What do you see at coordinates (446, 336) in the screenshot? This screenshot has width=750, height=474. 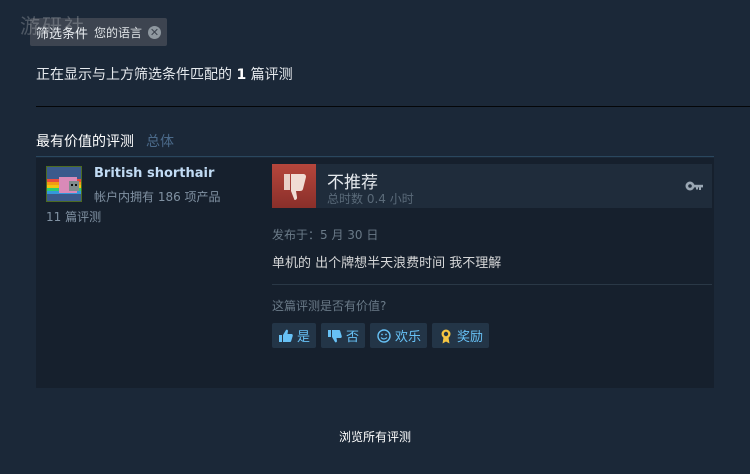 I see `award-icon` at bounding box center [446, 336].